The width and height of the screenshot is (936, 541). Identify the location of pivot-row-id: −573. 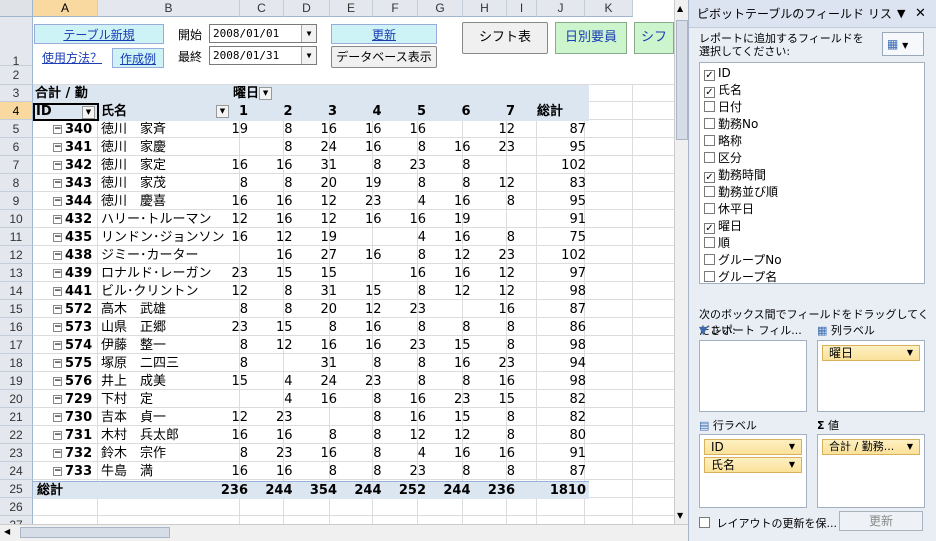
(76, 328).